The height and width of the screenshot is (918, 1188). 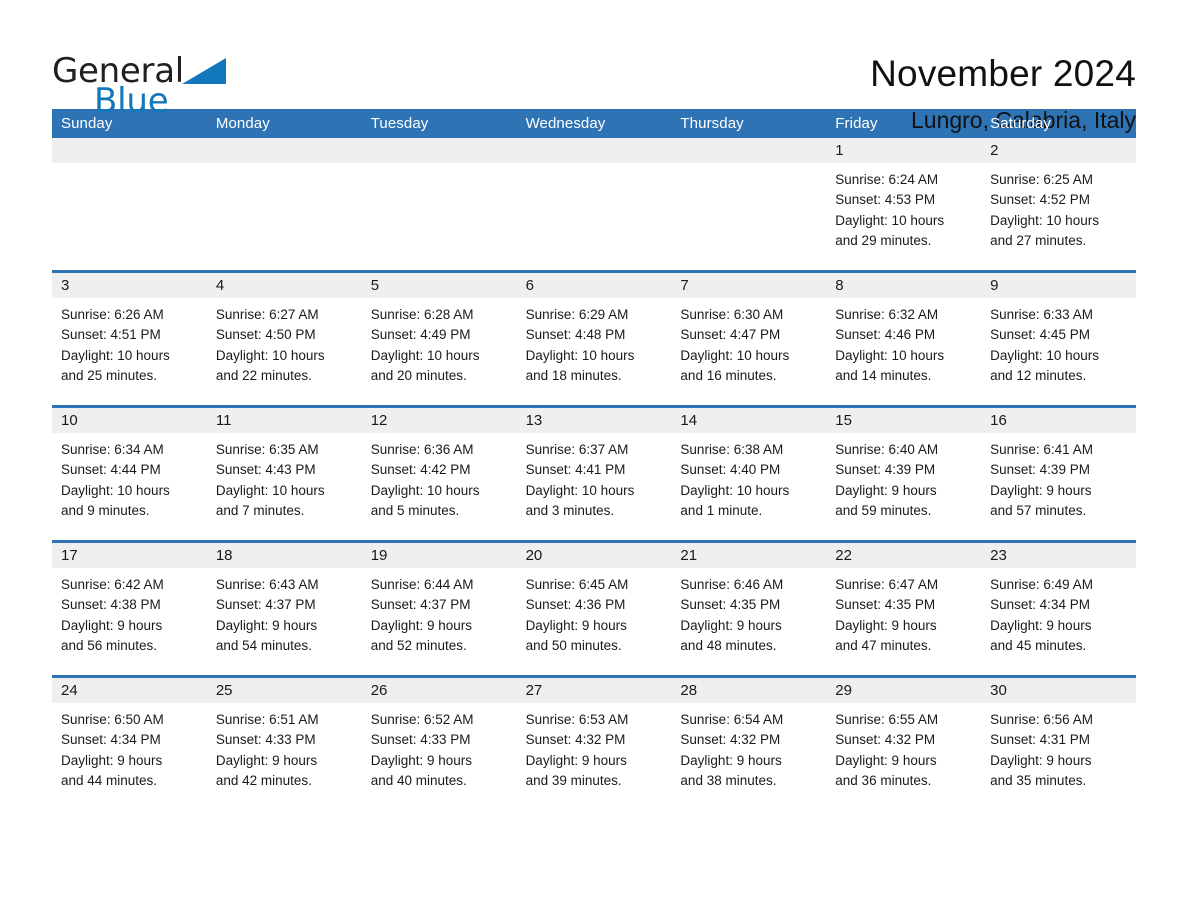 What do you see at coordinates (856, 123) in the screenshot?
I see `day-header-friday: Friday` at bounding box center [856, 123].